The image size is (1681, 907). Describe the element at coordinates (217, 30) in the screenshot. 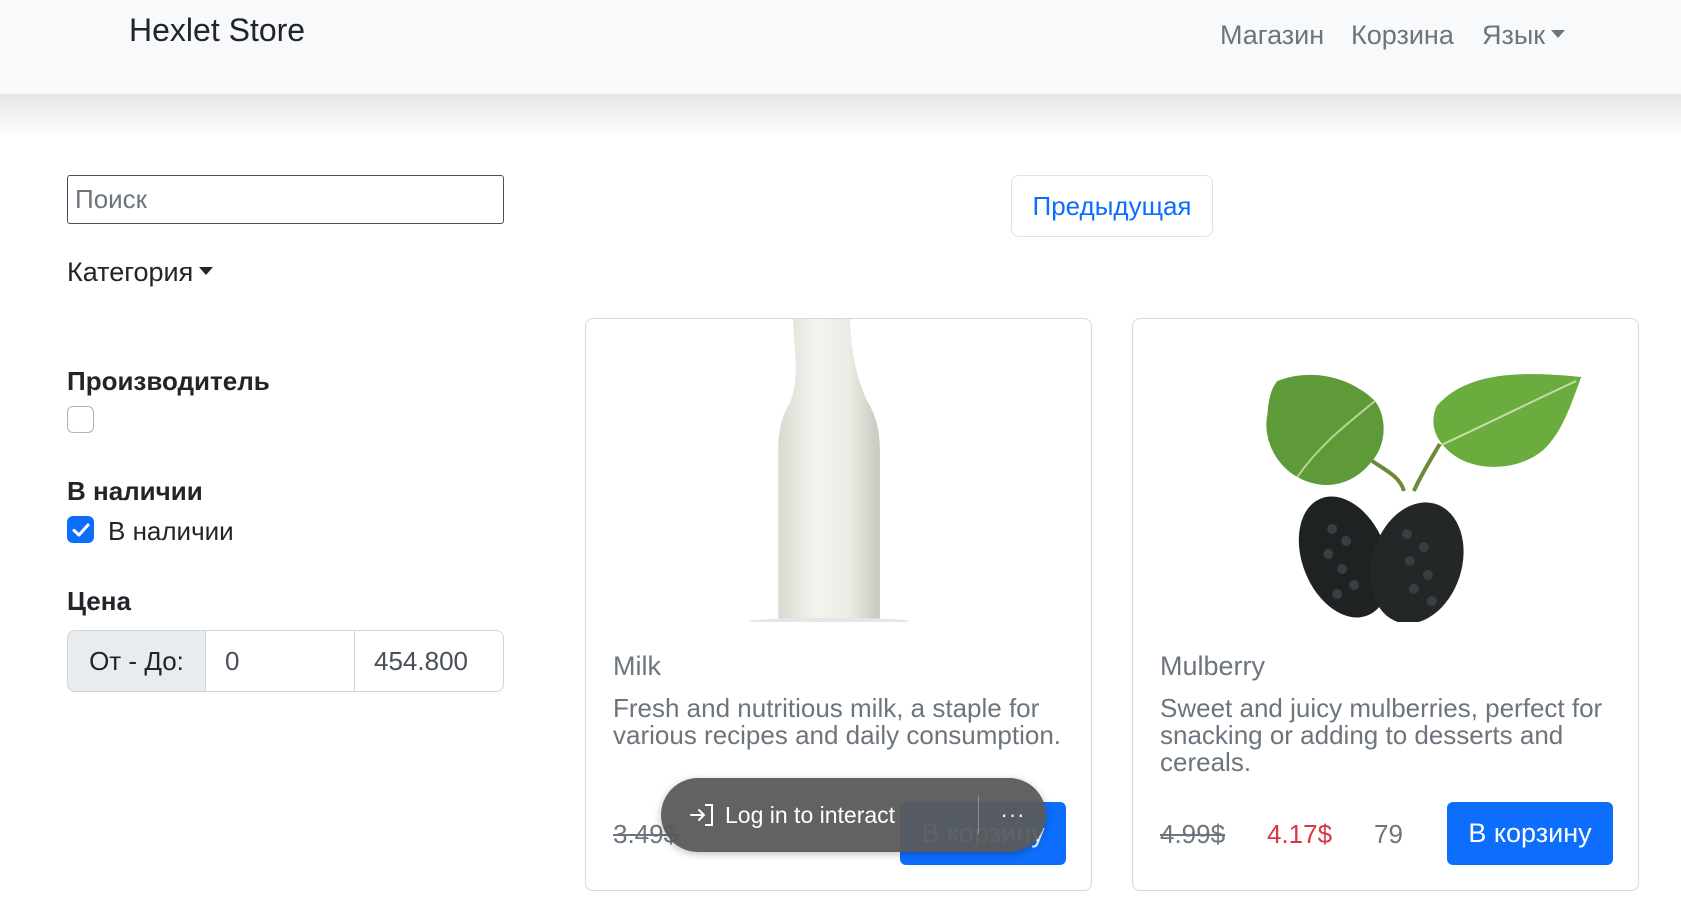

I see `brand-logo: Hexlet Store` at that location.